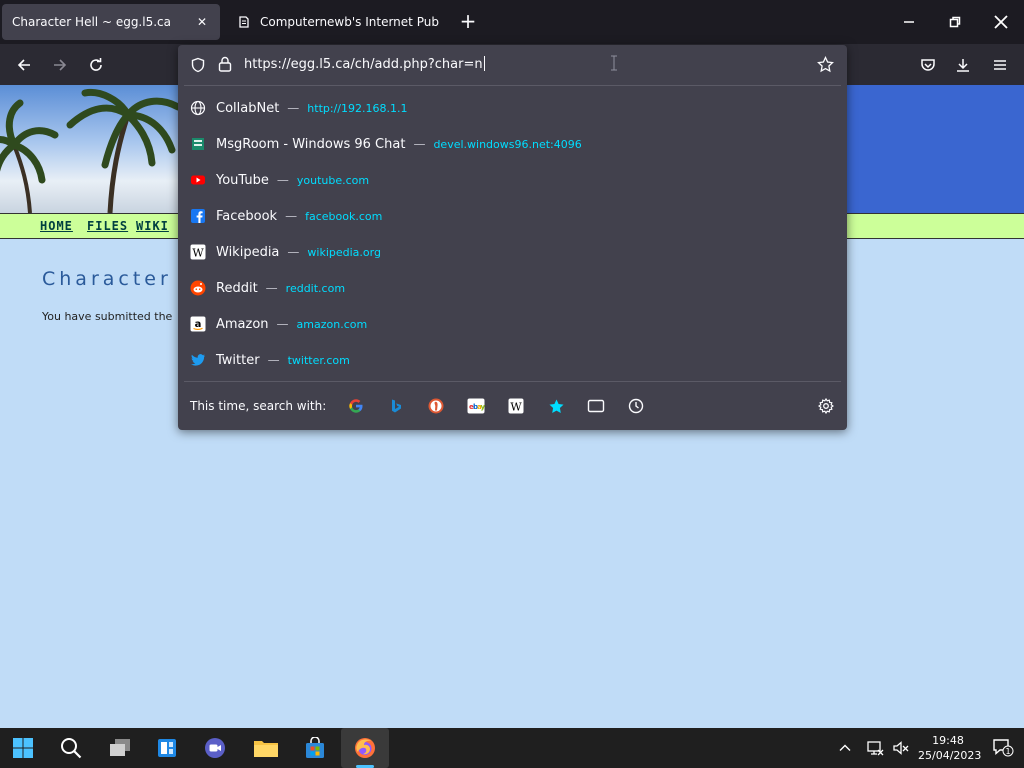 The image size is (1024, 768). I want to click on suggestion-title: Reddit, so click(237, 288).